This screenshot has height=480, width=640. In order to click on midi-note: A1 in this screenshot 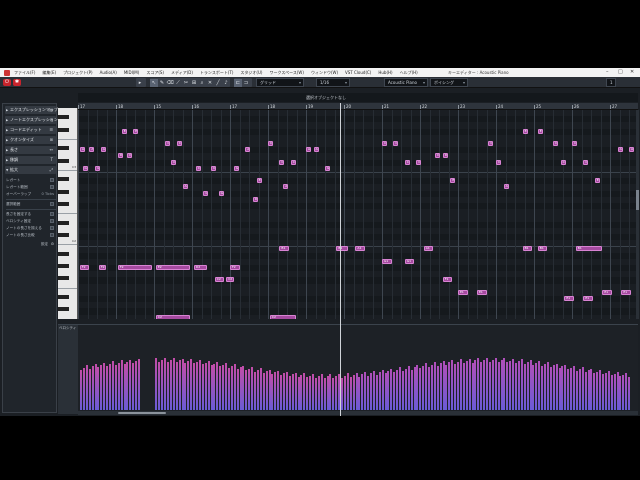, I will do `click(360, 249)`.